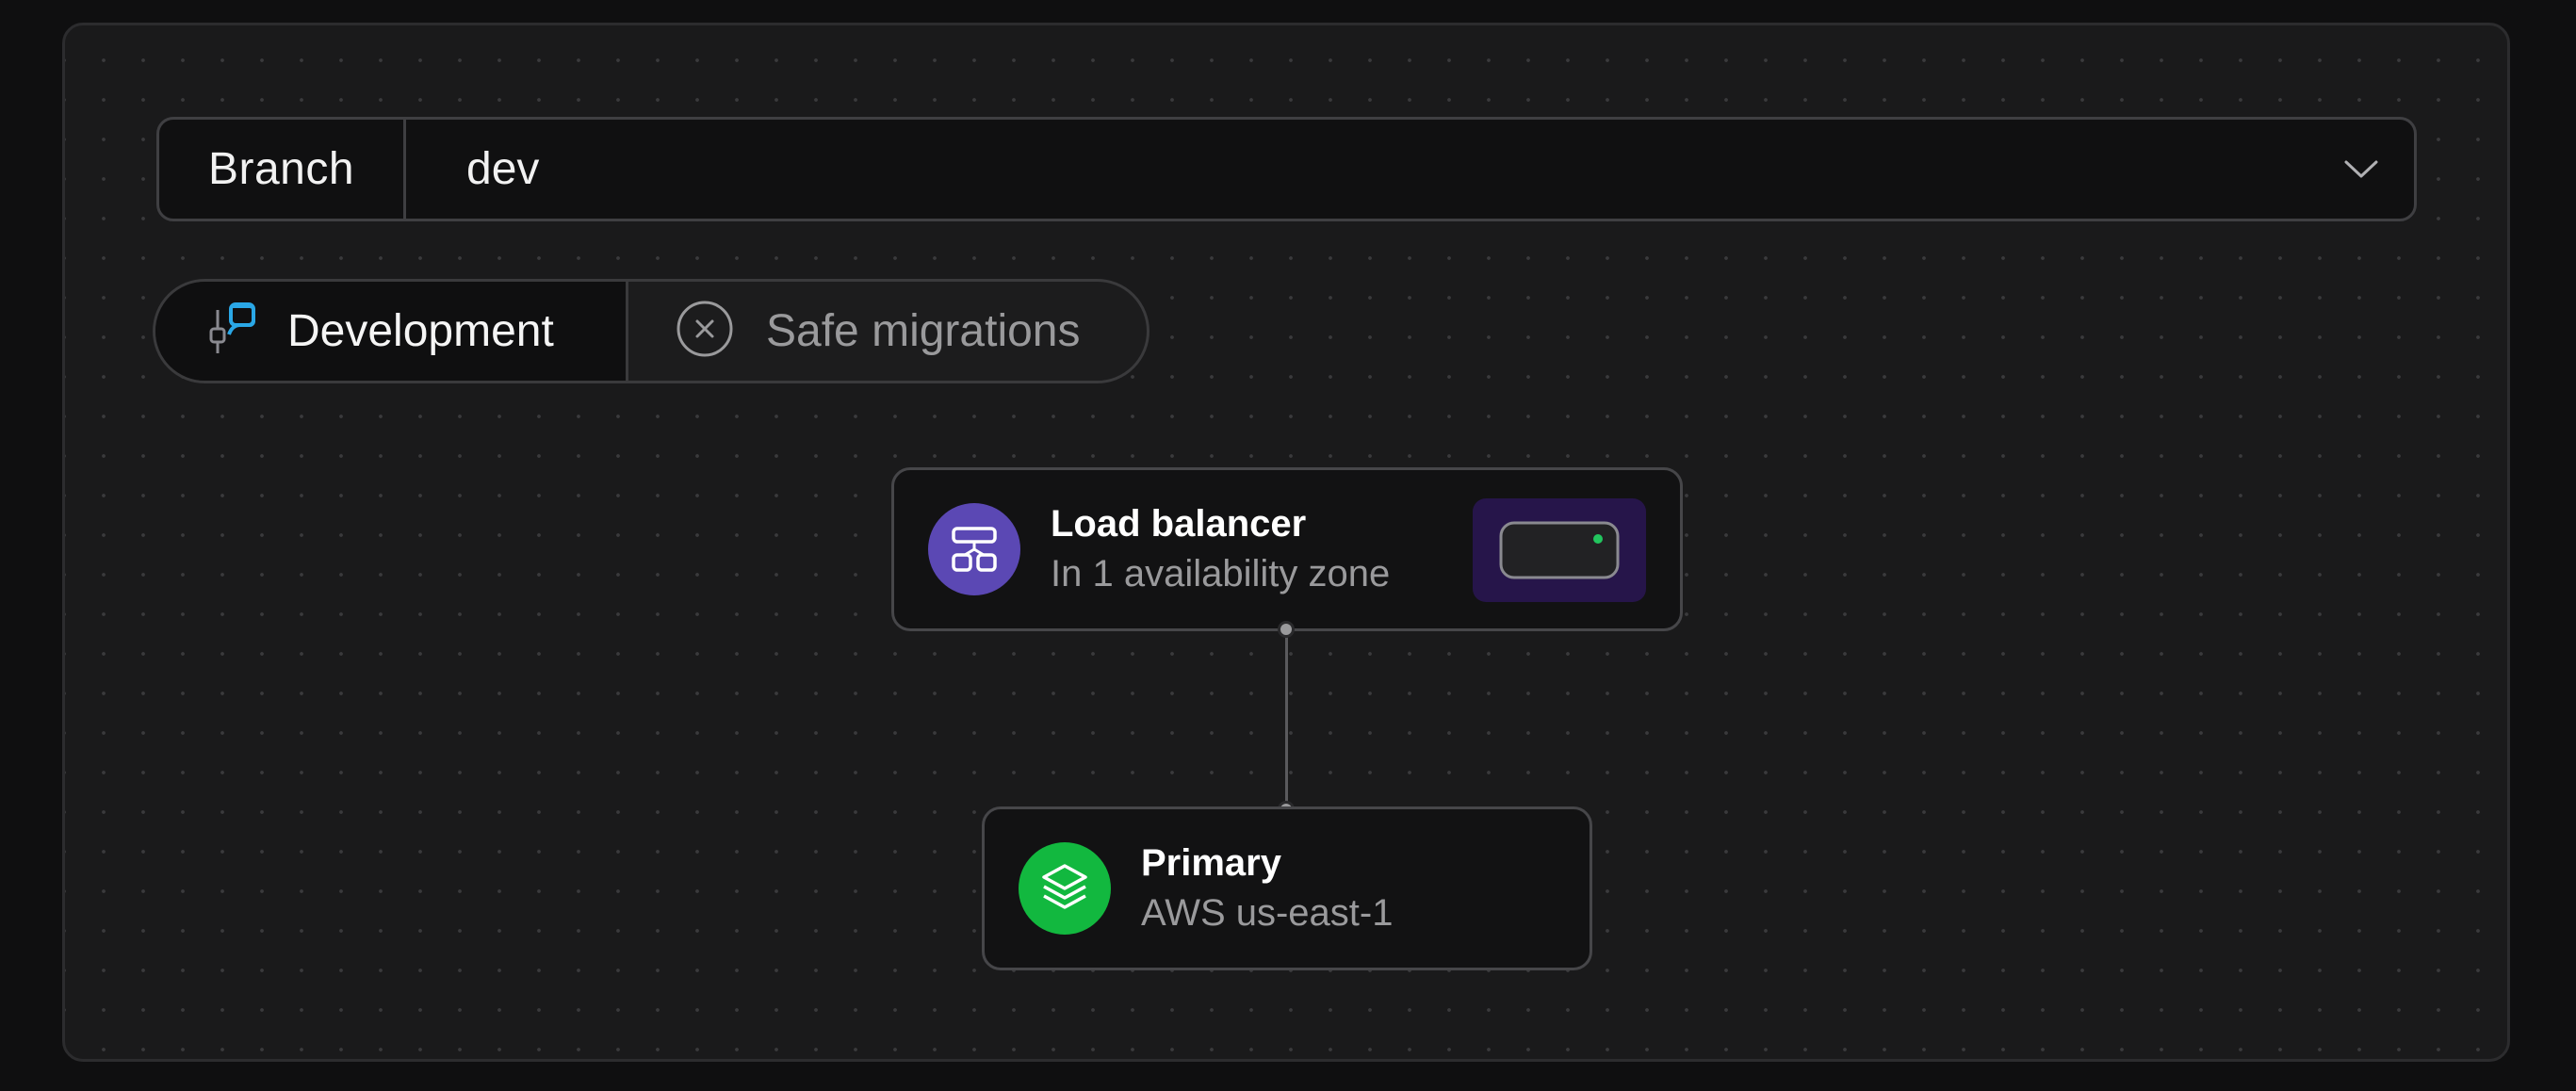 Image resolution: width=2576 pixels, height=1091 pixels. Describe the element at coordinates (705, 331) in the screenshot. I see `close-circle-icon` at that location.